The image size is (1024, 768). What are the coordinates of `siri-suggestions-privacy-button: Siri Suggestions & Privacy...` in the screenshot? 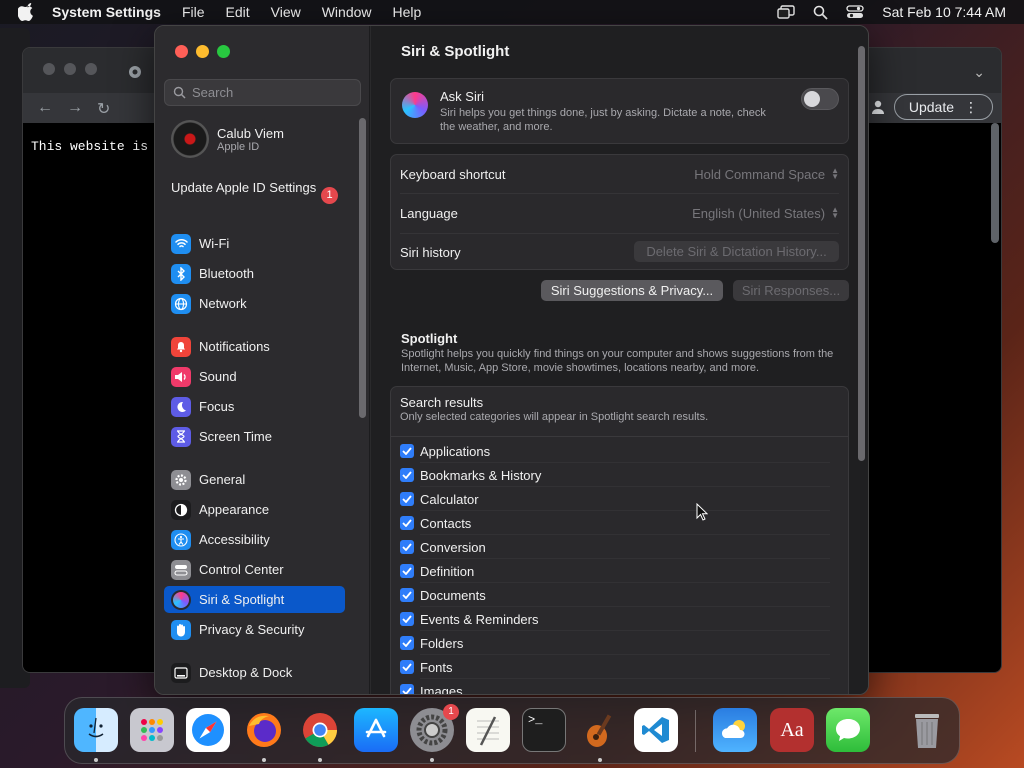 It's located at (632, 290).